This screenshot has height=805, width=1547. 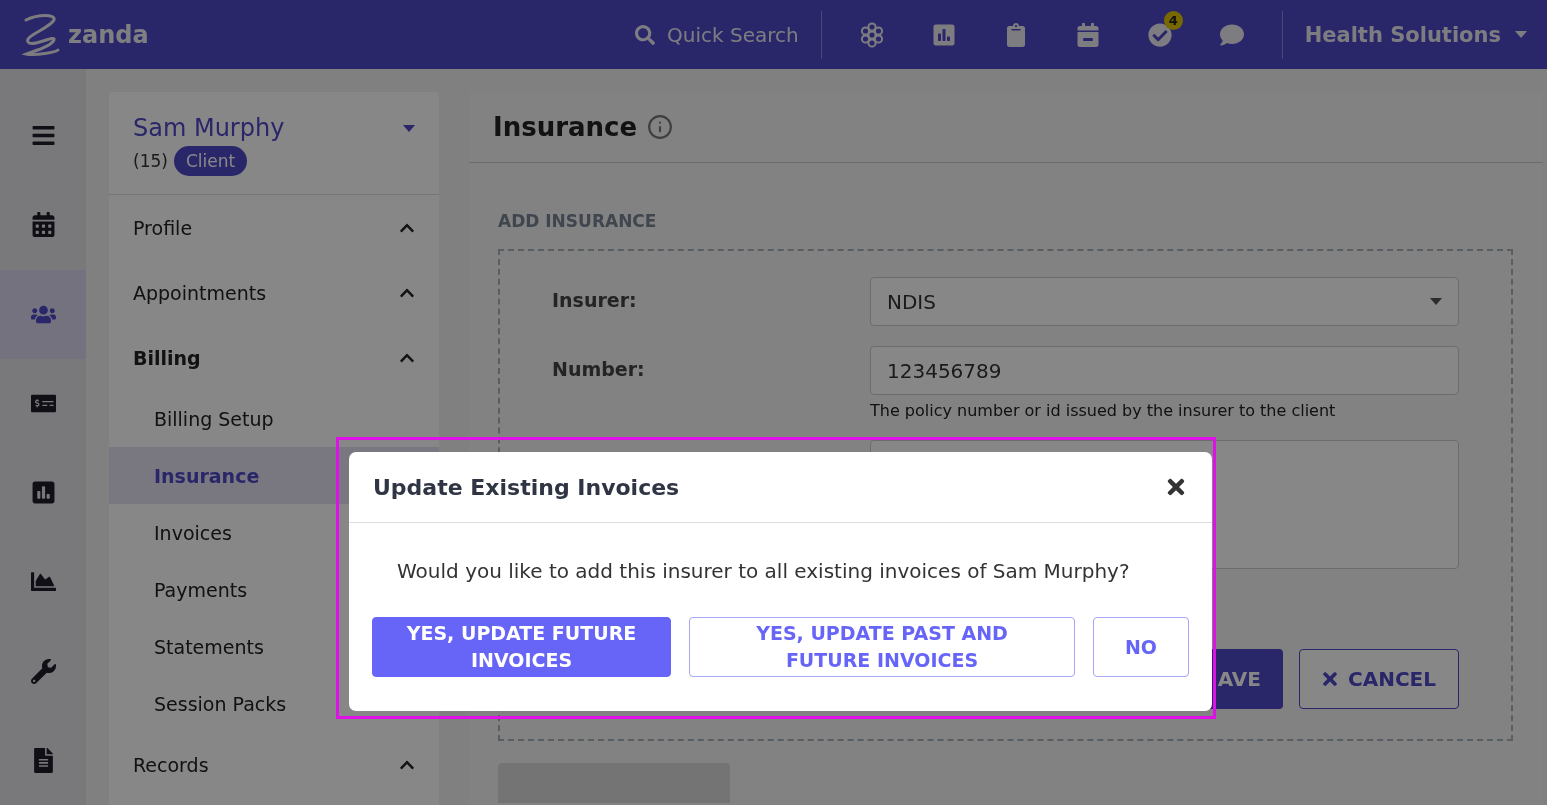 I want to click on logo-icon, so click(x=41, y=34).